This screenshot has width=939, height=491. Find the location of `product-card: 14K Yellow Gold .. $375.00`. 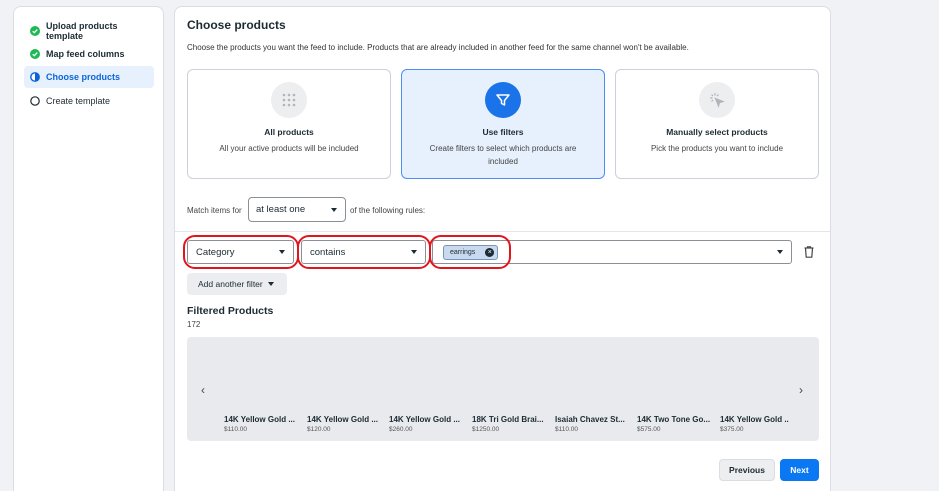

product-card: 14K Yellow Gold .. $375.00 is located at coordinates (758, 424).